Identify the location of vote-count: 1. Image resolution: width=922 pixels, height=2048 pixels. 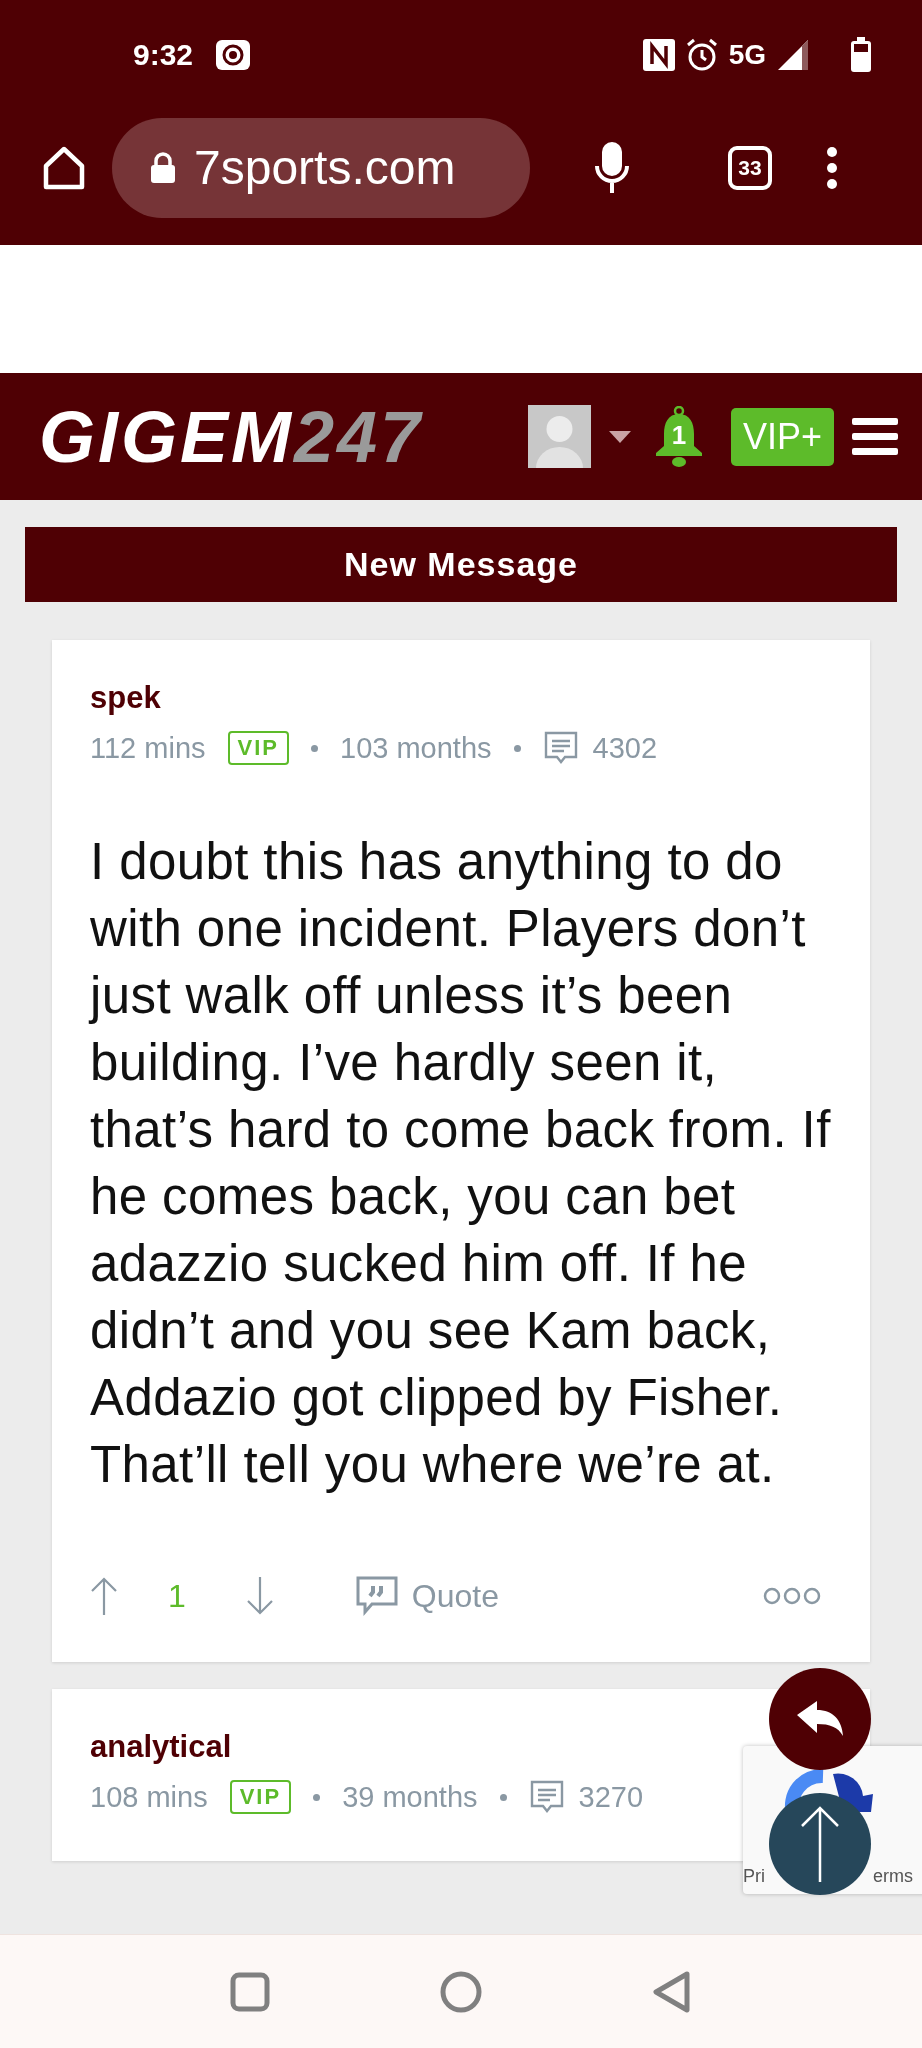
(177, 1596).